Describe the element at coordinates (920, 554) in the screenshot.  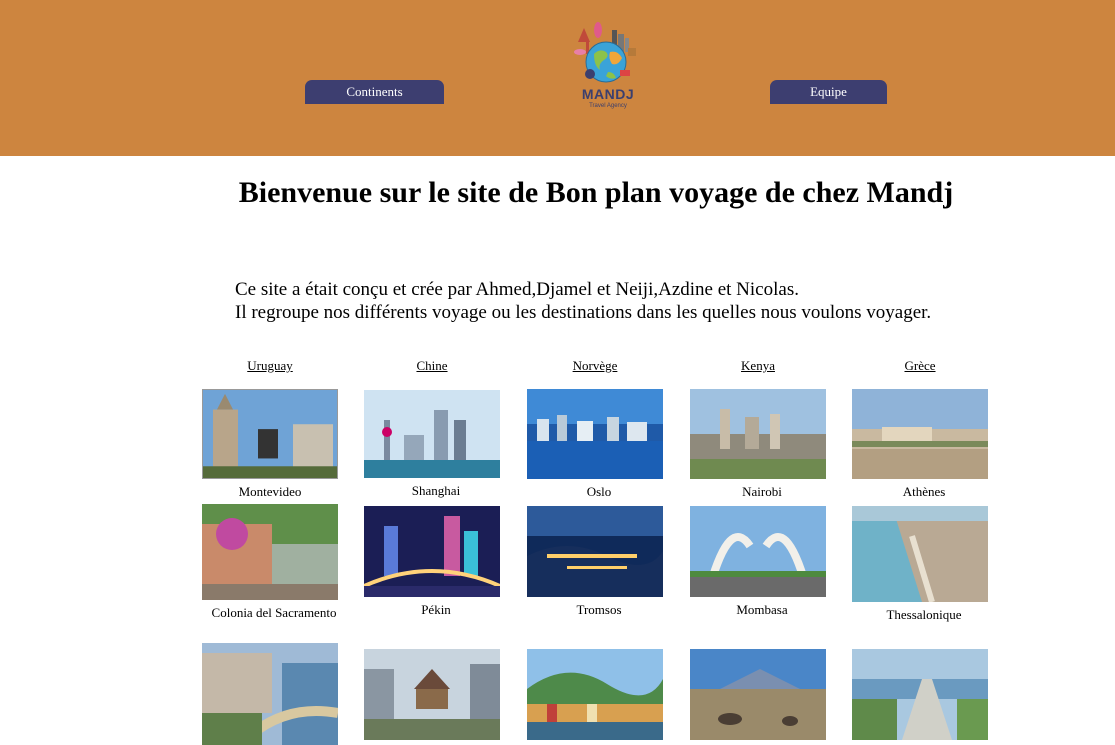
I see `photo-thessalonique` at that location.